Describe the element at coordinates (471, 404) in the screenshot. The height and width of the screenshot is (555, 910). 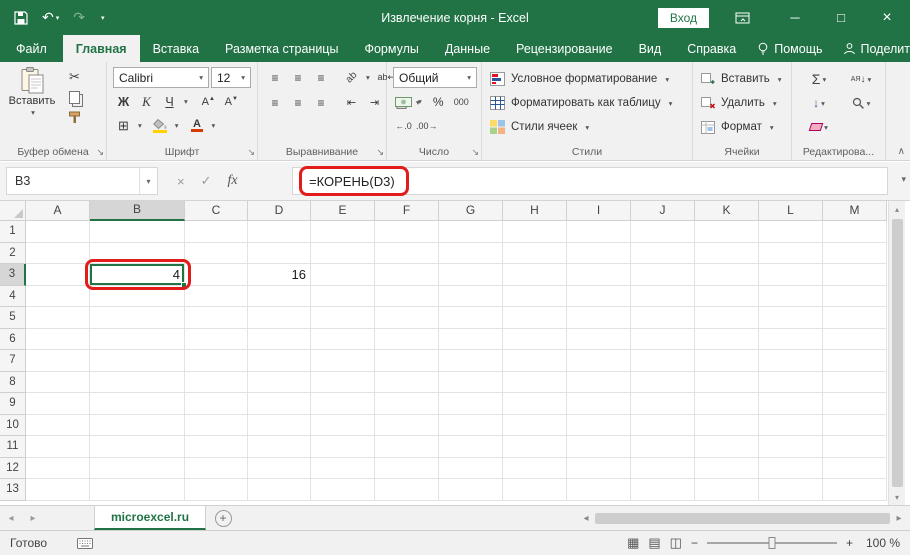
I see `cell-G9` at that location.